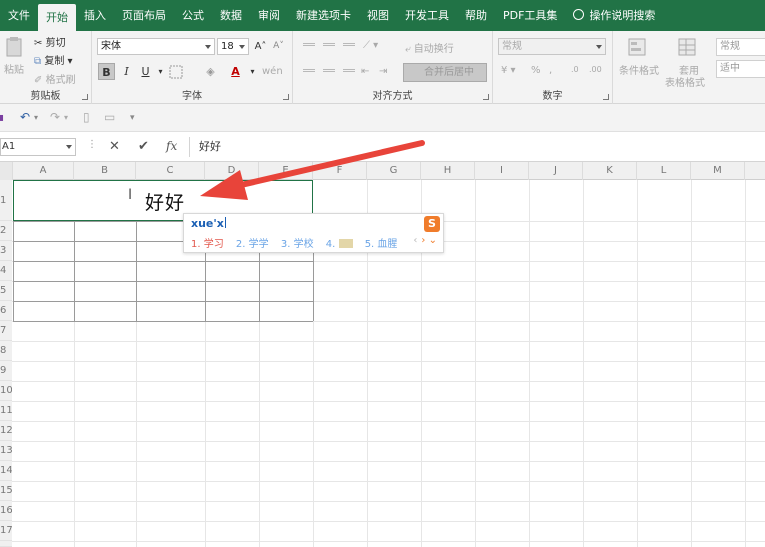  Describe the element at coordinates (272, 71) in the screenshot. I see `phonetic-icon: wén` at that location.